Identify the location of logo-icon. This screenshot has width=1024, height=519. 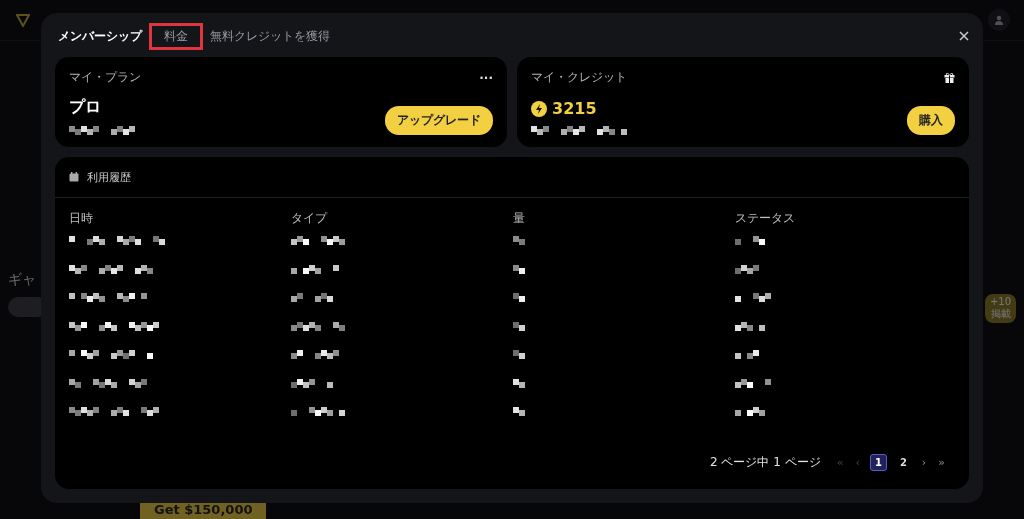
(23, 20).